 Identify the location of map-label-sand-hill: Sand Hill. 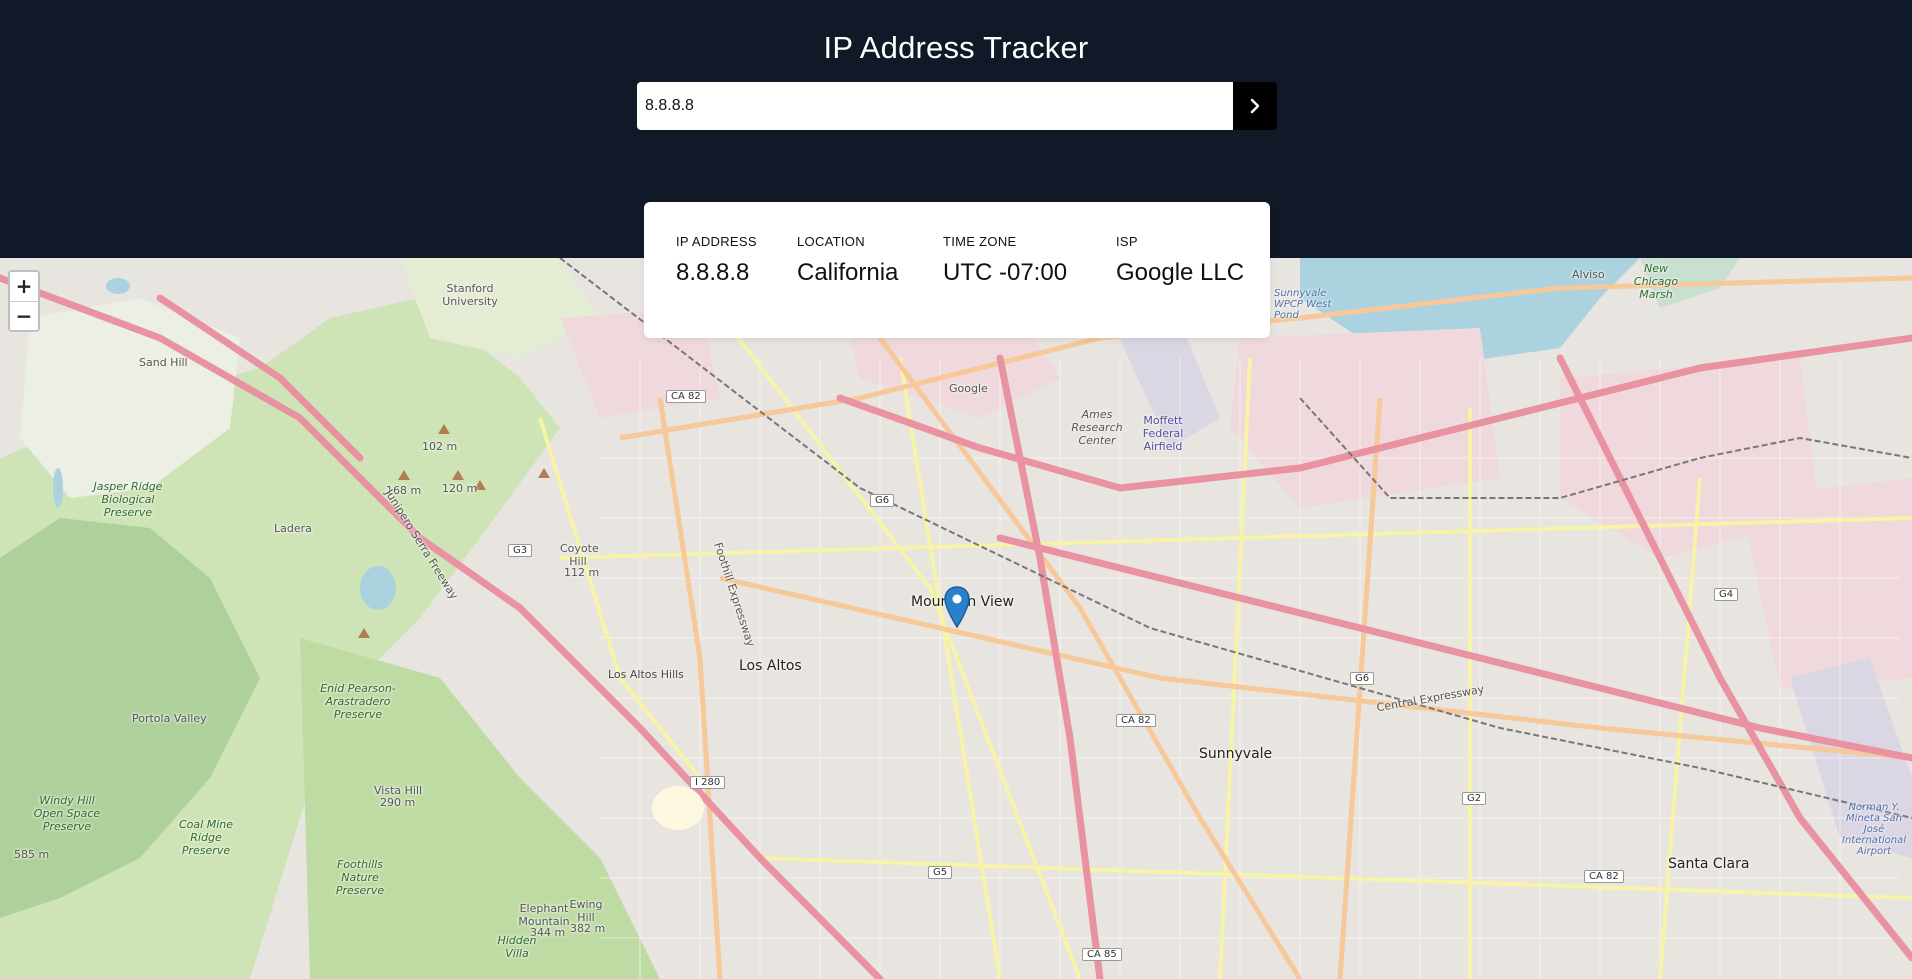
(163, 362).